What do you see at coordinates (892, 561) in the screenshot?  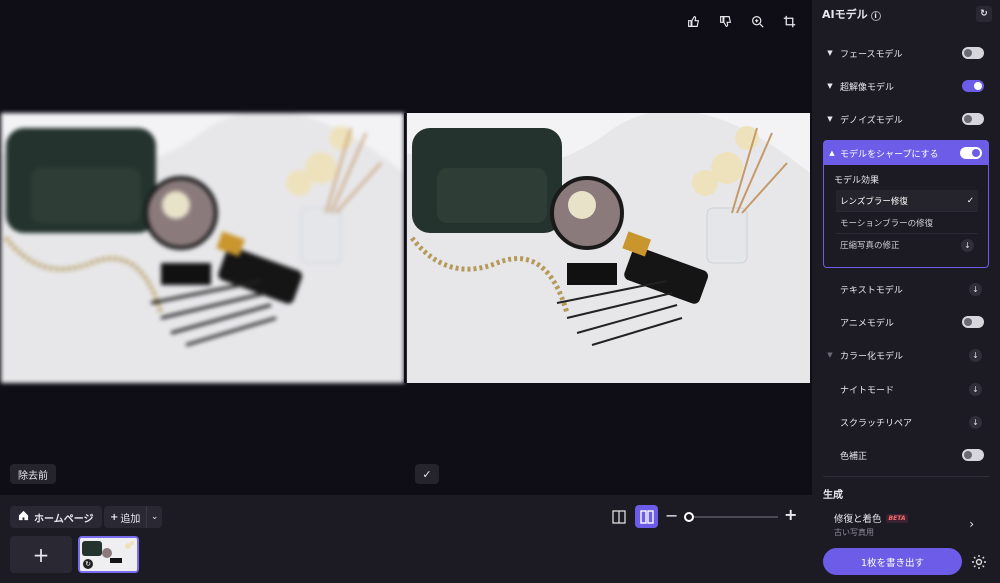 I see `export-button: 1枚を書き出す` at bounding box center [892, 561].